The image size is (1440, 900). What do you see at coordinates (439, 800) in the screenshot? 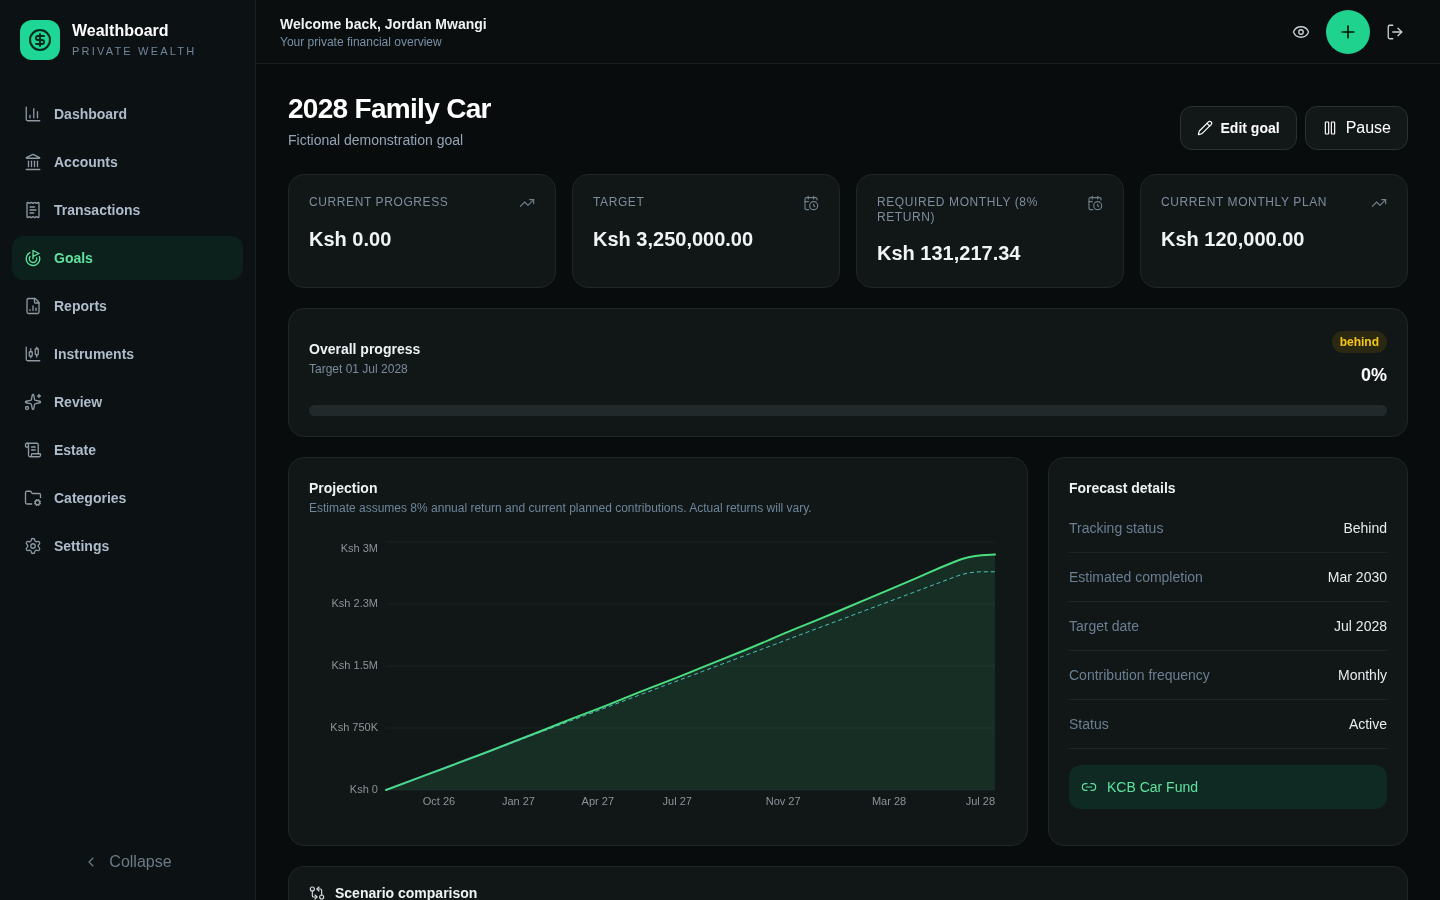
I see `x-axis-label: Oct 26` at bounding box center [439, 800].